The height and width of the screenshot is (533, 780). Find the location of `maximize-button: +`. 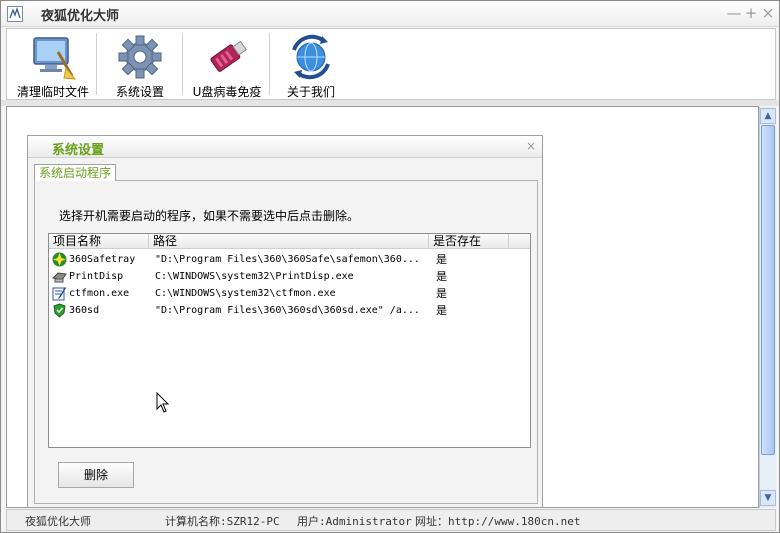

maximize-button: + is located at coordinates (751, 13).